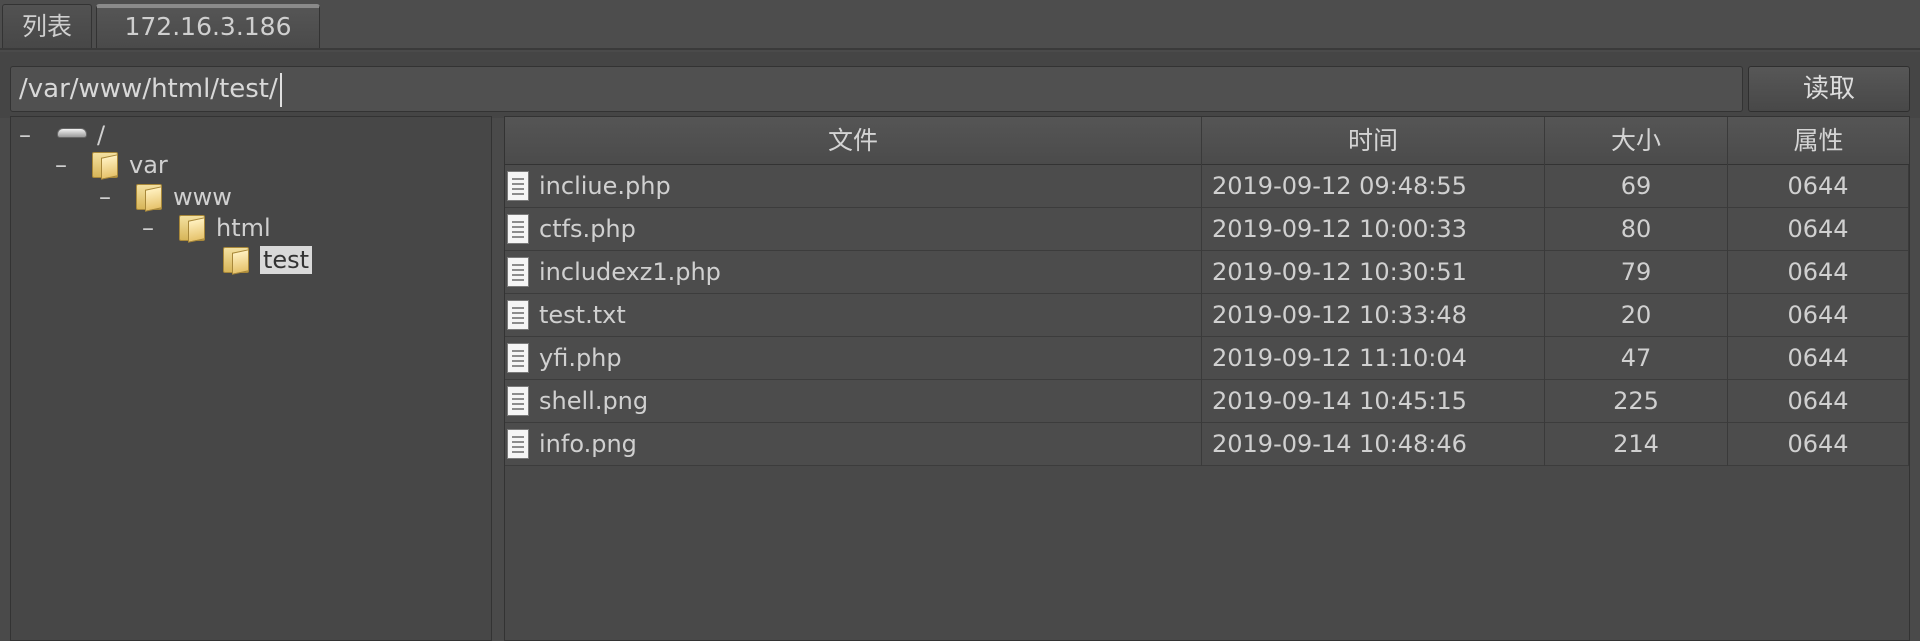 The height and width of the screenshot is (641, 1920). I want to click on tree-node-test: test, so click(267, 260).